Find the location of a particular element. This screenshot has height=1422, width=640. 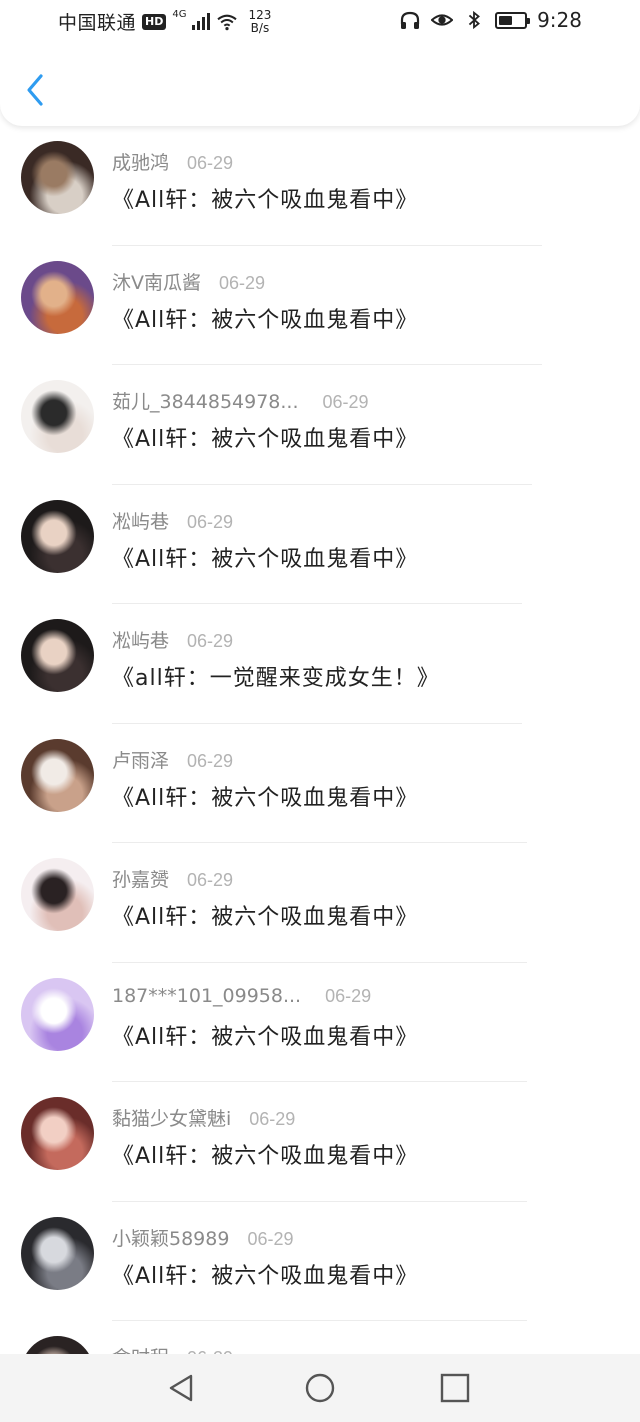

status-left: 中国联通 HD 4G 123 B/s is located at coordinates (164, 21).